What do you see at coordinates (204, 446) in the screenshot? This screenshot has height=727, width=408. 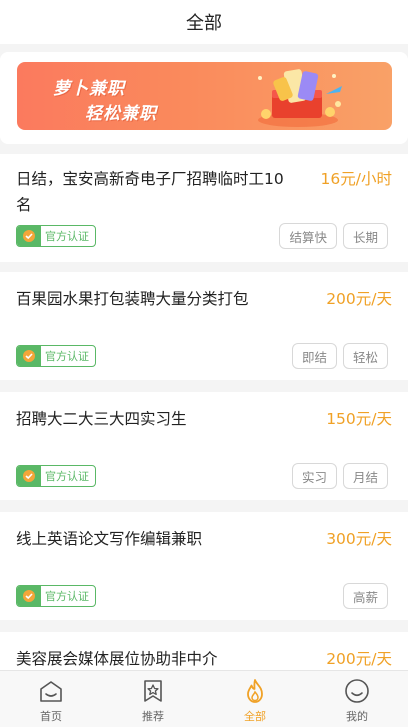 I see `job-card: 招聘大二大三大四实习生 150元/天 官方认证 实习 月结` at bounding box center [204, 446].